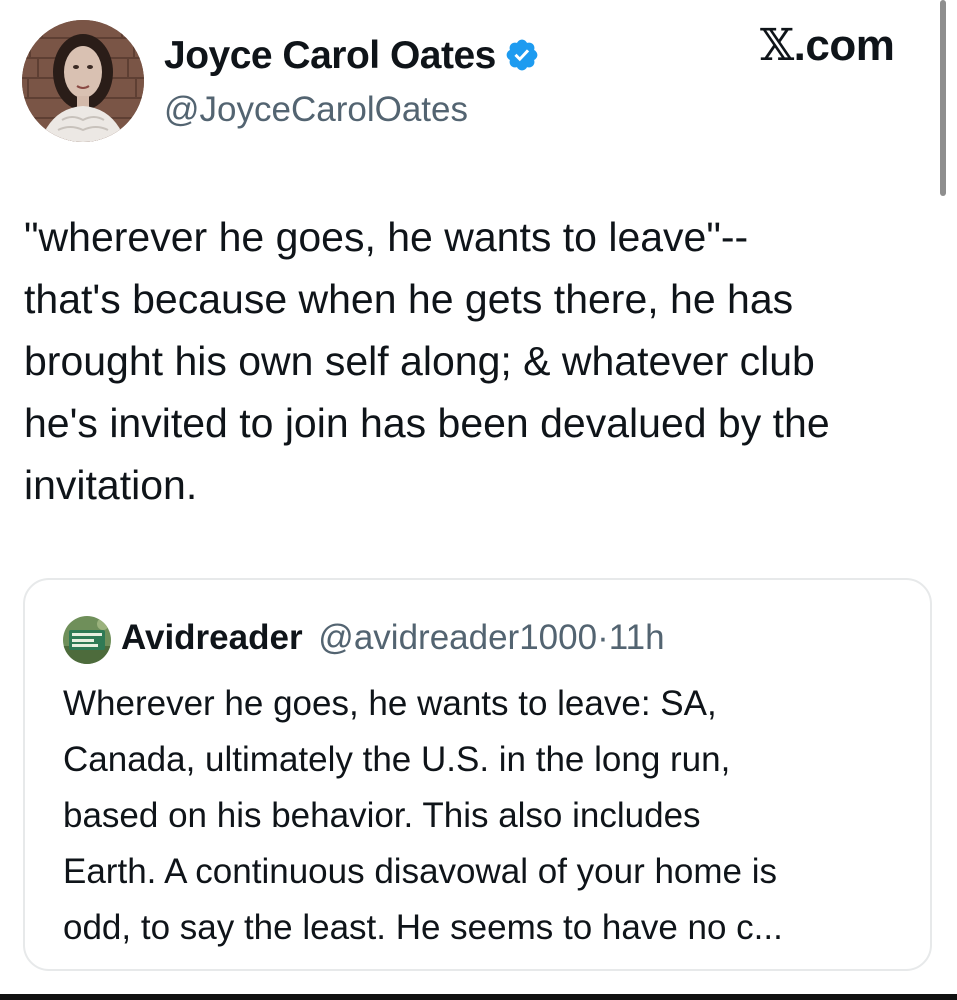  Describe the element at coordinates (943, 98) in the screenshot. I see `scrollbar` at that location.